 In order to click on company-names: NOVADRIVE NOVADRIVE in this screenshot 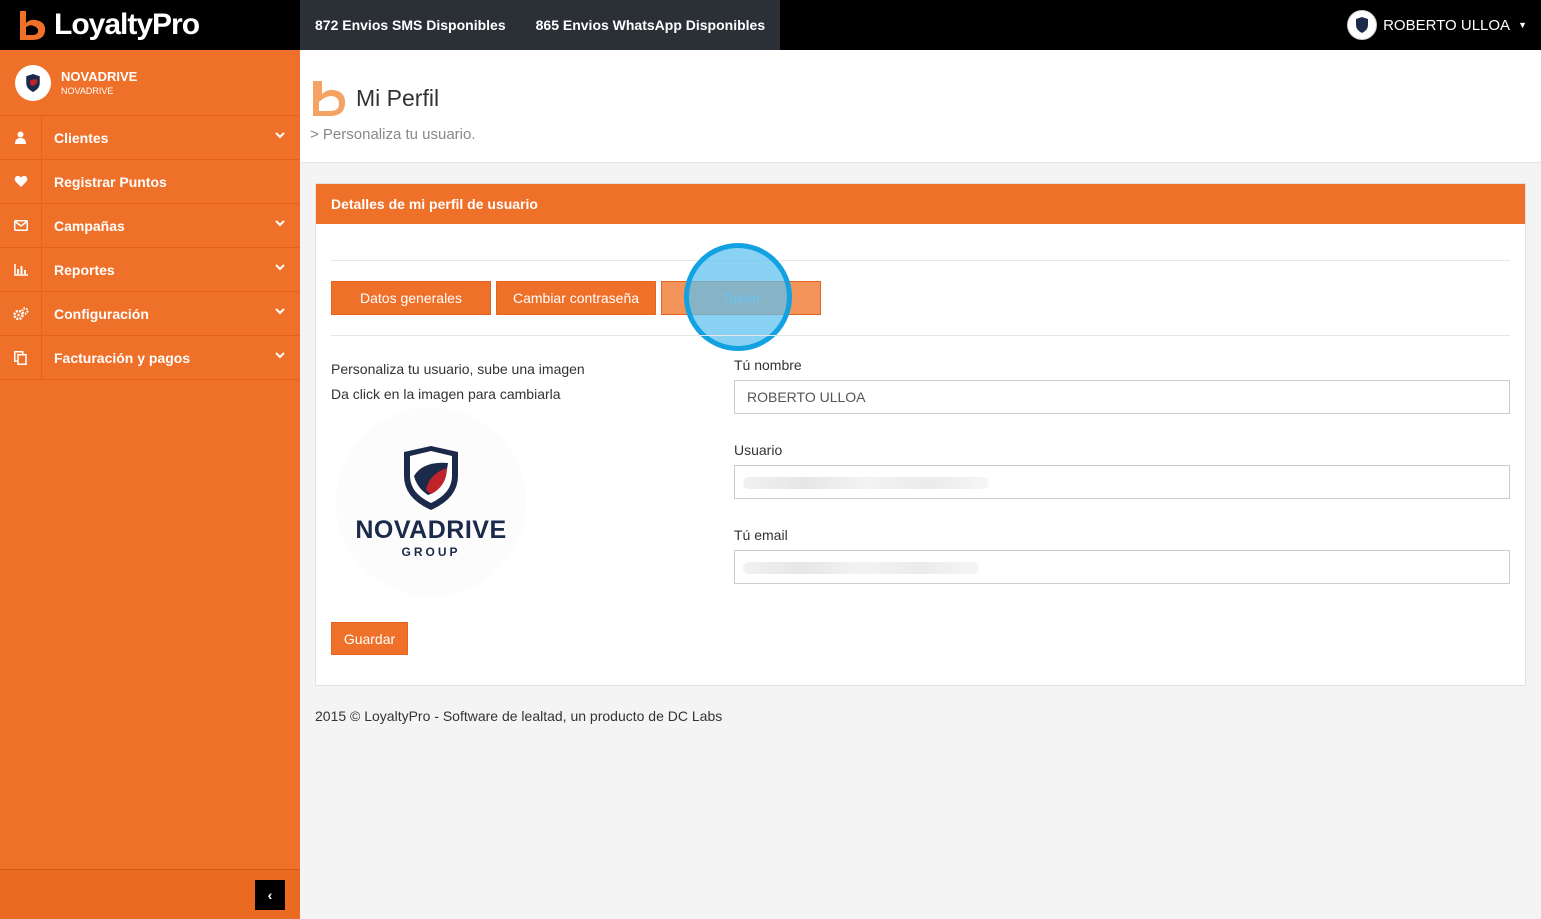, I will do `click(99, 82)`.